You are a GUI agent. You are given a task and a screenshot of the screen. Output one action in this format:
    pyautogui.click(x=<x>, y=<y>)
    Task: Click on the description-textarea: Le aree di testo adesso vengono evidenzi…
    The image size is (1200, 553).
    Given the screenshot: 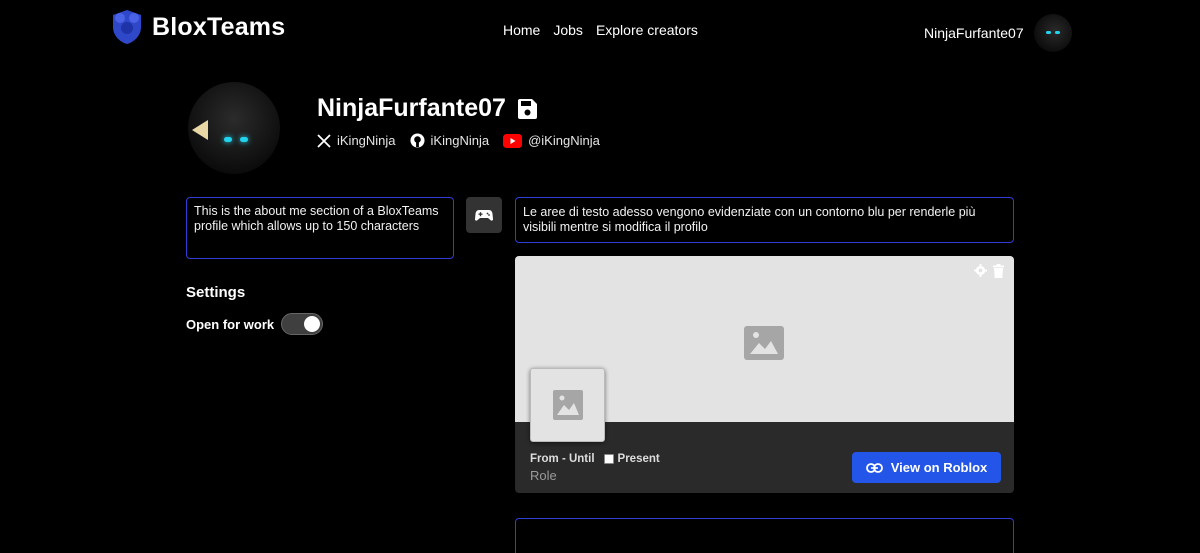 What is the action you would take?
    pyautogui.click(x=764, y=220)
    